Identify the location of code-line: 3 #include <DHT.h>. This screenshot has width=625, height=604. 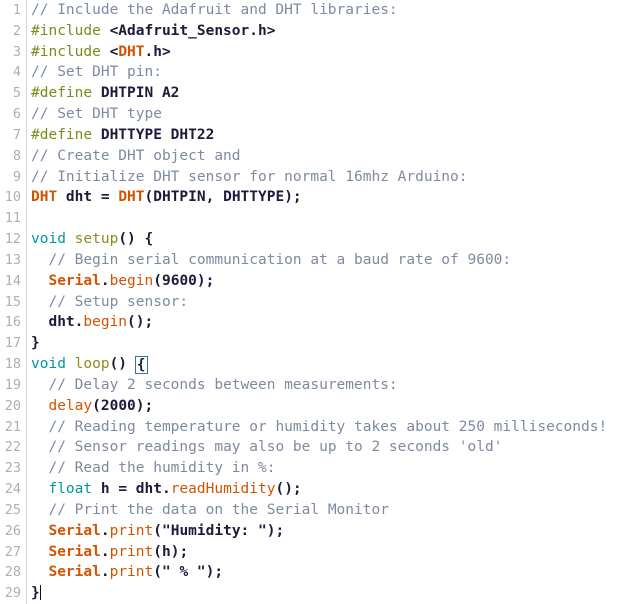
(312, 52).